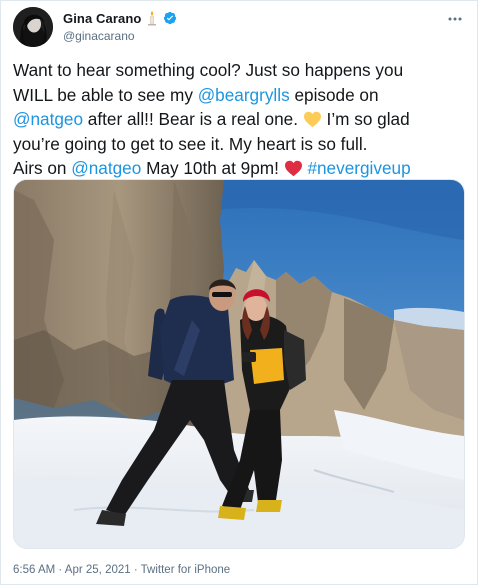 The height and width of the screenshot is (585, 478). I want to click on user-names: Gina Carano @ginacarano, so click(120, 26).